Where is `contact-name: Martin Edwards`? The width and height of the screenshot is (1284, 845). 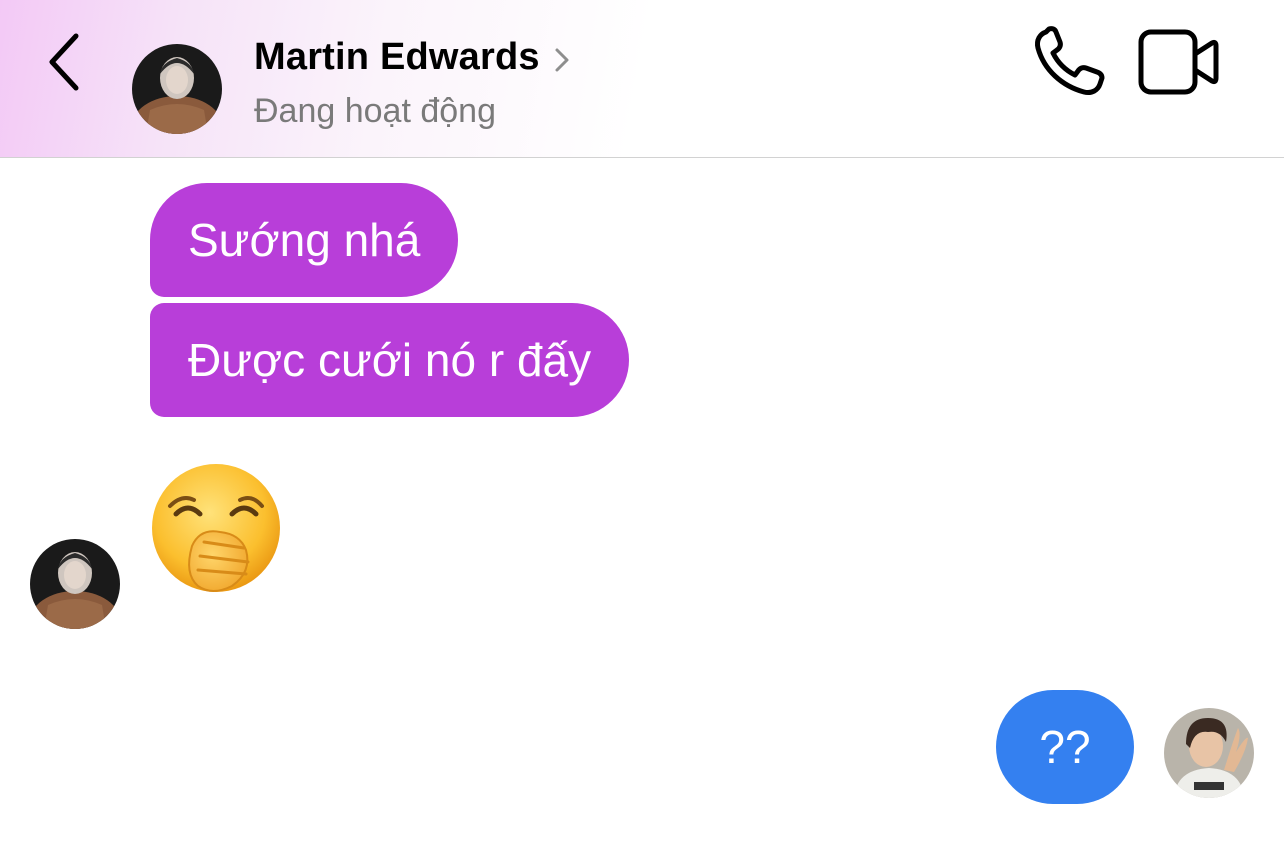 contact-name: Martin Edwards is located at coordinates (397, 57).